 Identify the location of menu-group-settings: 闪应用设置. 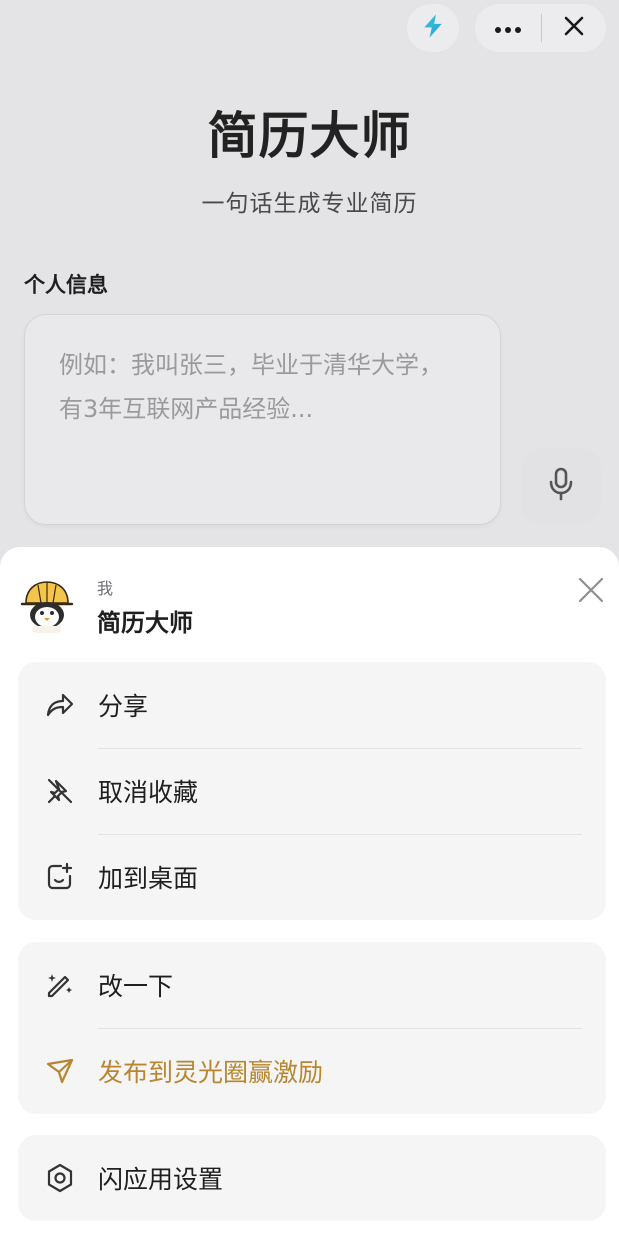
(312, 1178).